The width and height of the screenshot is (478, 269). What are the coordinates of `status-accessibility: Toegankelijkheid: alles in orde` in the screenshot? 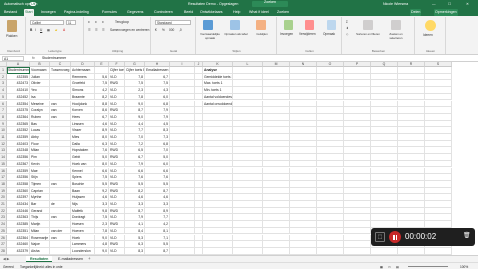 It's located at (41, 267).